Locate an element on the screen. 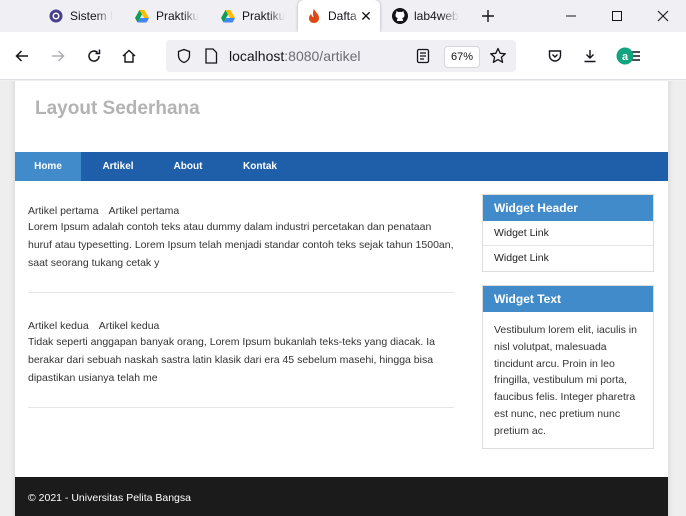 Image resolution: width=686 pixels, height=516 pixels. plus-icon is located at coordinates (488, 16).